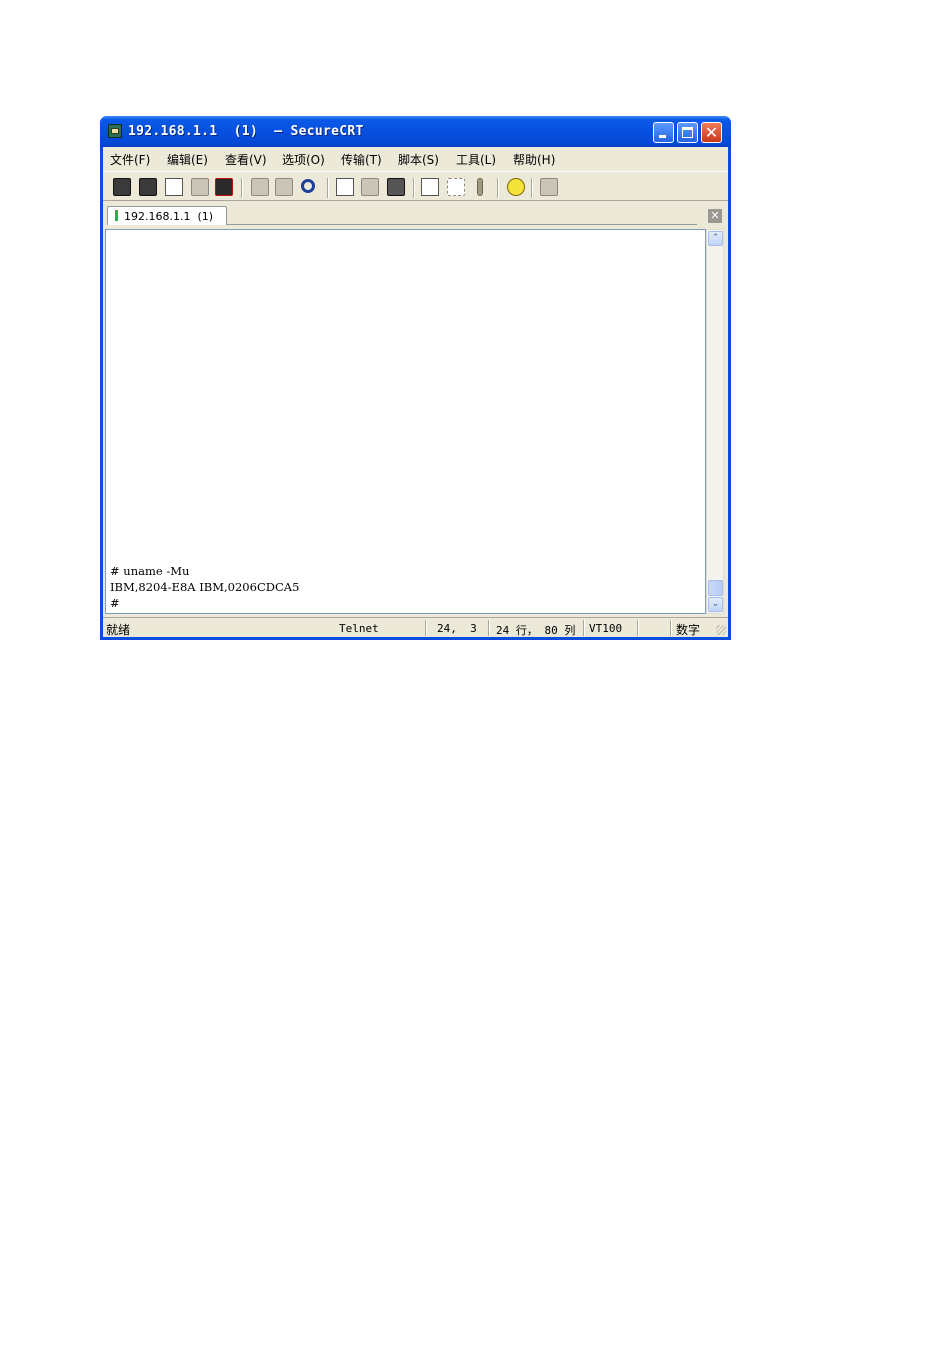 This screenshot has height=1345, width=950. What do you see at coordinates (115, 603) in the screenshot?
I see `terminal-line: #` at bounding box center [115, 603].